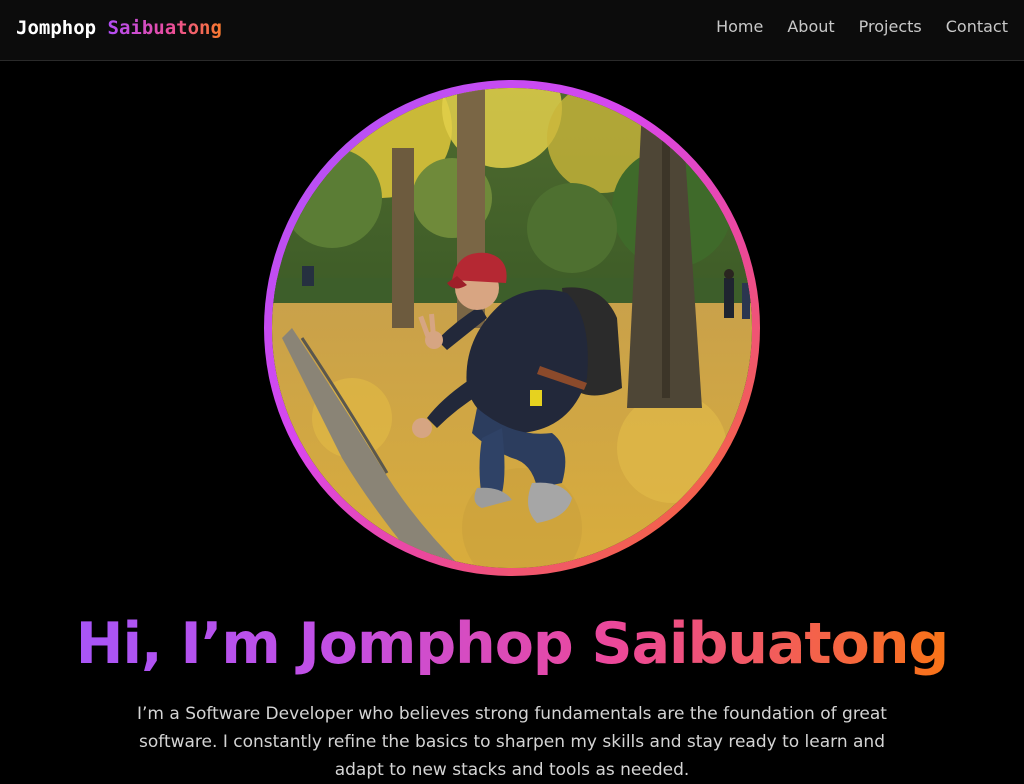 The height and width of the screenshot is (784, 1024). I want to click on hero-headline-text: Hi, I’m Jomphop Saibuatong, so click(512, 644).